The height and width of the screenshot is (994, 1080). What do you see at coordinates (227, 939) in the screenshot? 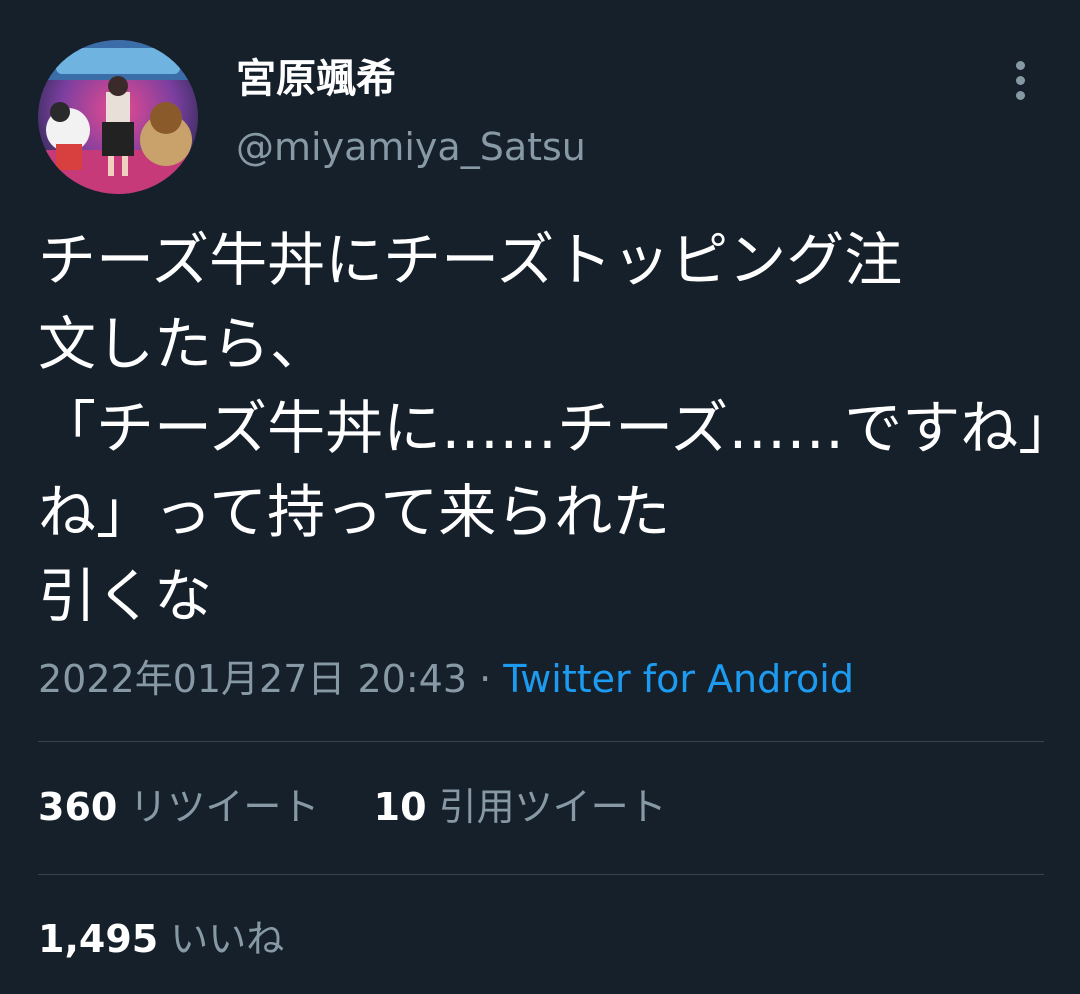
I see `like-label: いいね` at bounding box center [227, 939].